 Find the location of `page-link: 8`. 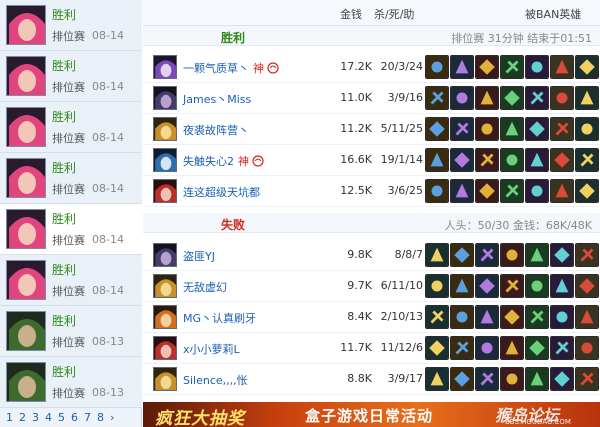

page-link: 8 is located at coordinates (100, 417).